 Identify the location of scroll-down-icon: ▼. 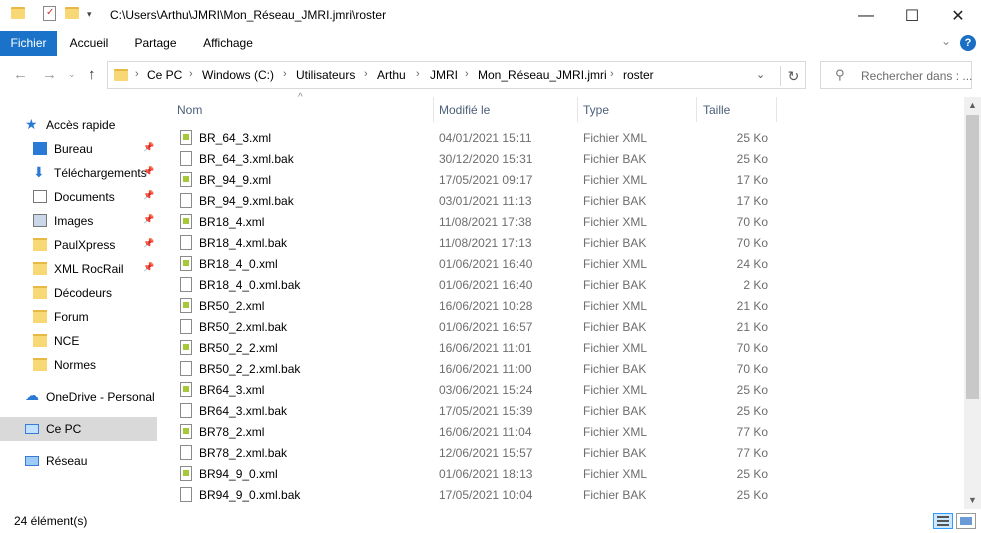
(972, 500).